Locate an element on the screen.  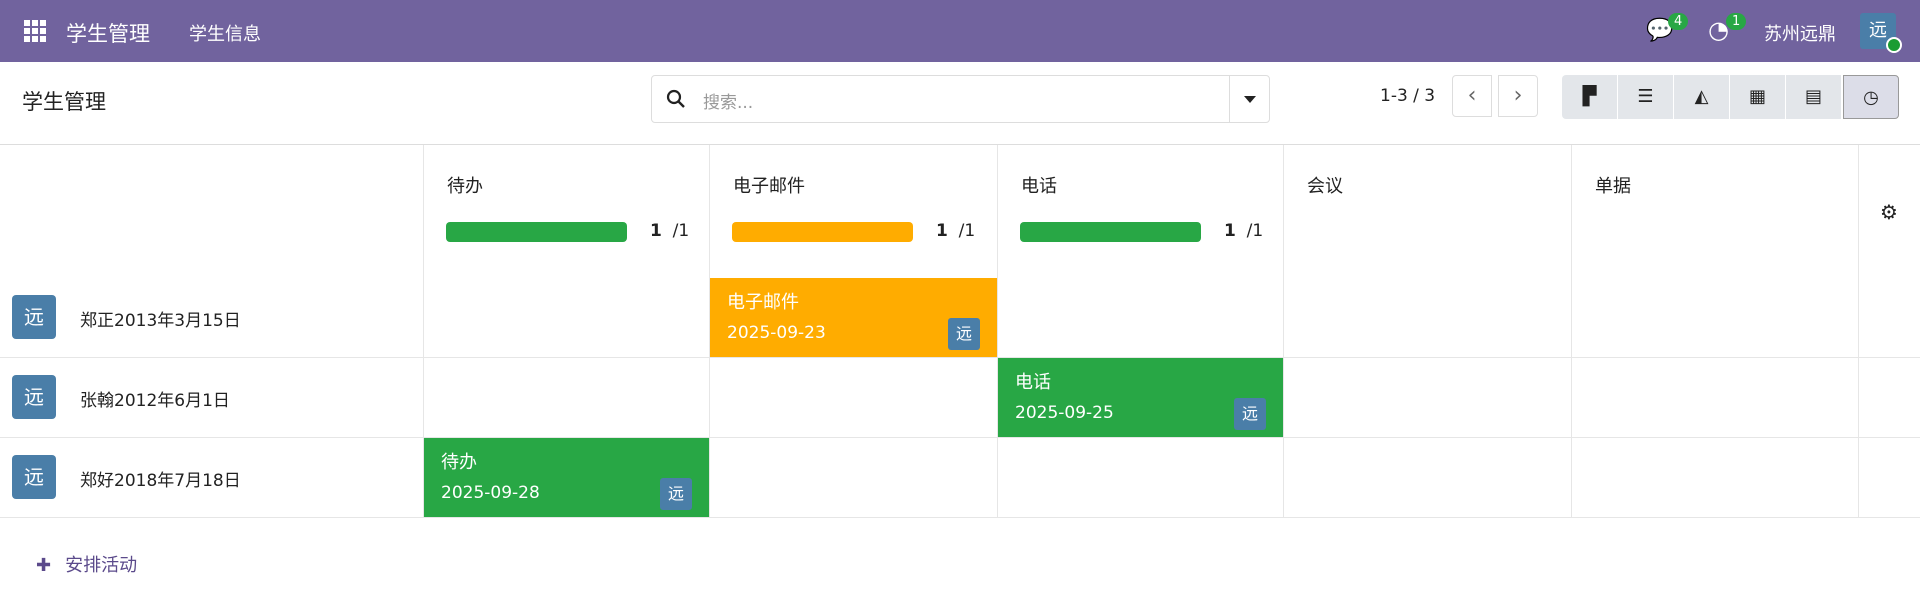
pager-next: › is located at coordinates (1518, 96).